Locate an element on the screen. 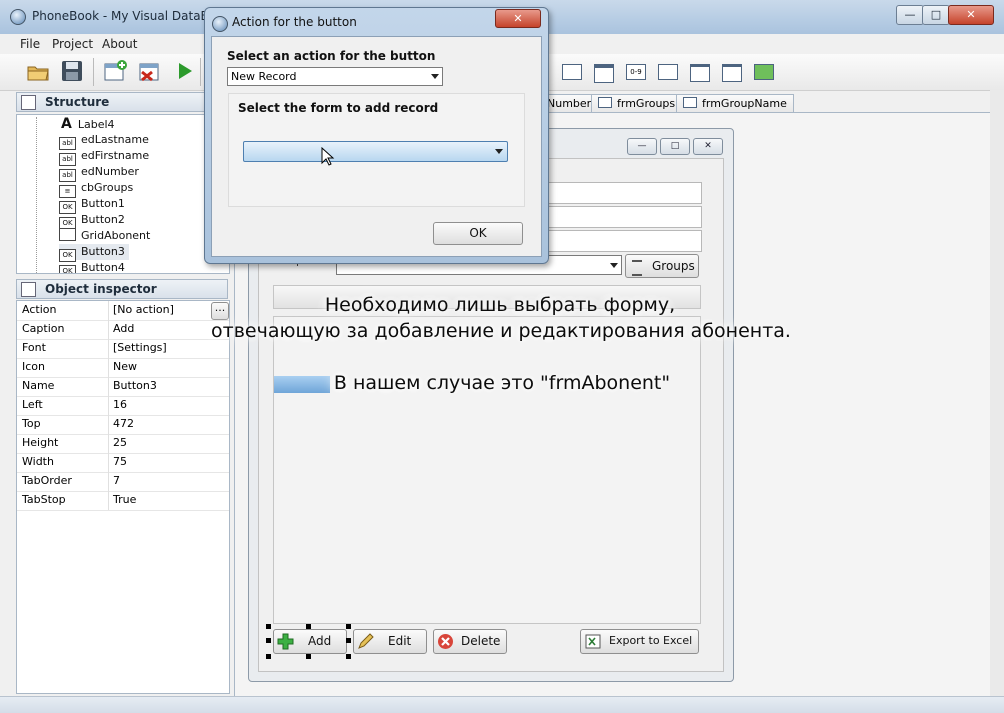 Image resolution: width=1004 pixels, height=713 pixels. inspector-header: Object inspector is located at coordinates (122, 289).